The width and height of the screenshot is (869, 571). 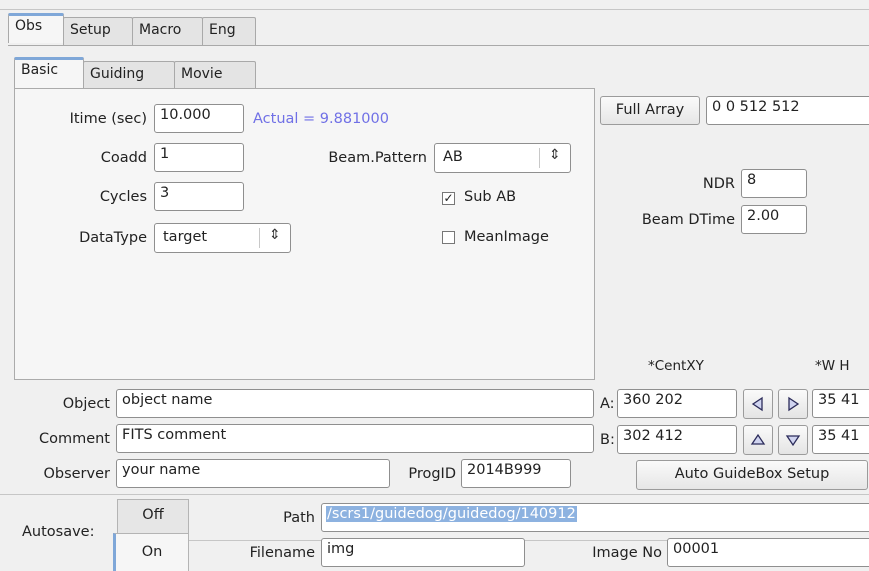 I want to click on filename-input: img, so click(x=423, y=552).